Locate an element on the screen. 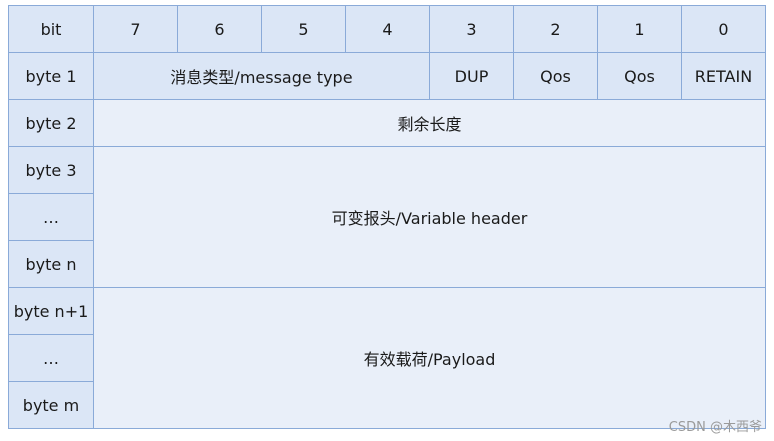 This screenshot has height=441, width=774. bit-4-cell: 4 is located at coordinates (387, 29).